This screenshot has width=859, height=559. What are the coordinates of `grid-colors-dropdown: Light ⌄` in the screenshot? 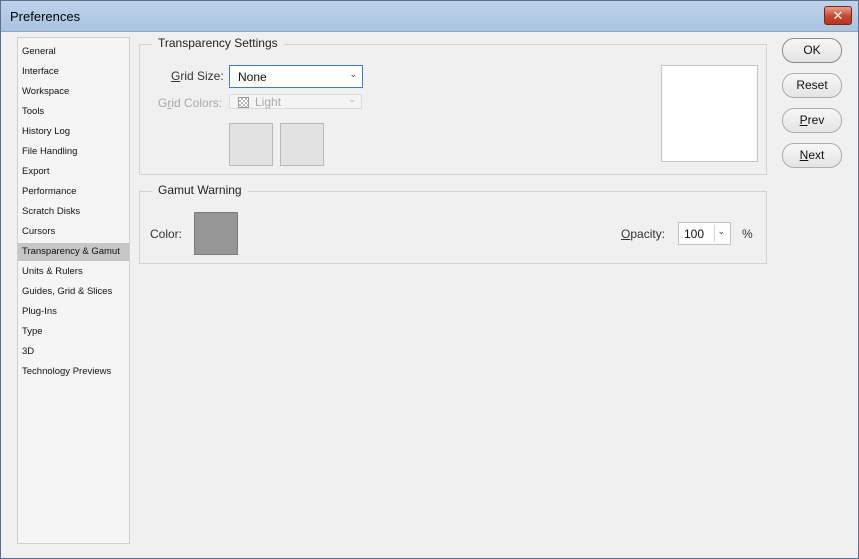 It's located at (295, 101).